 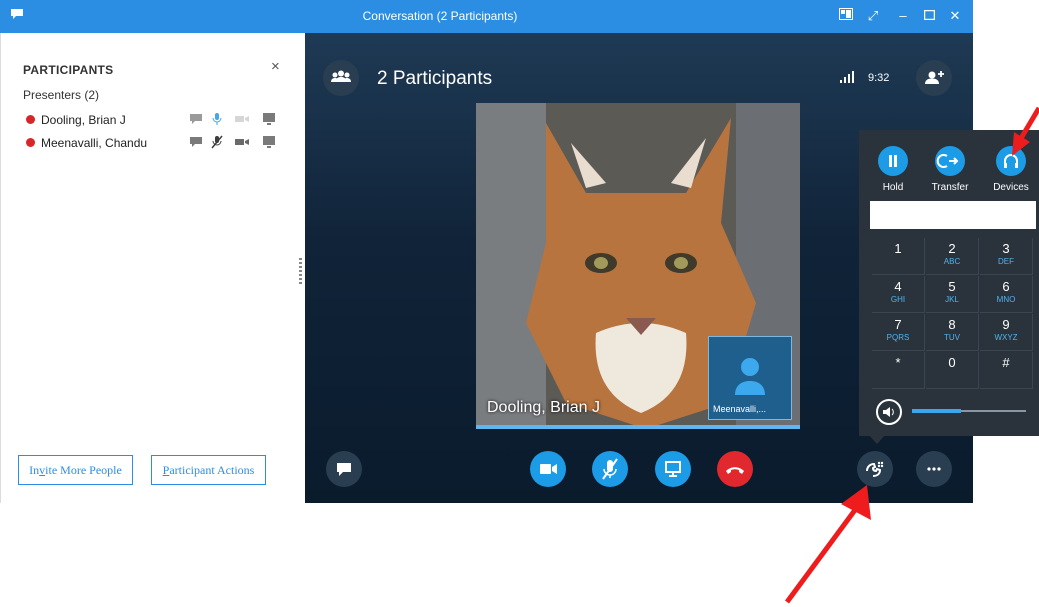 I want to click on people-icon, so click(x=341, y=76).